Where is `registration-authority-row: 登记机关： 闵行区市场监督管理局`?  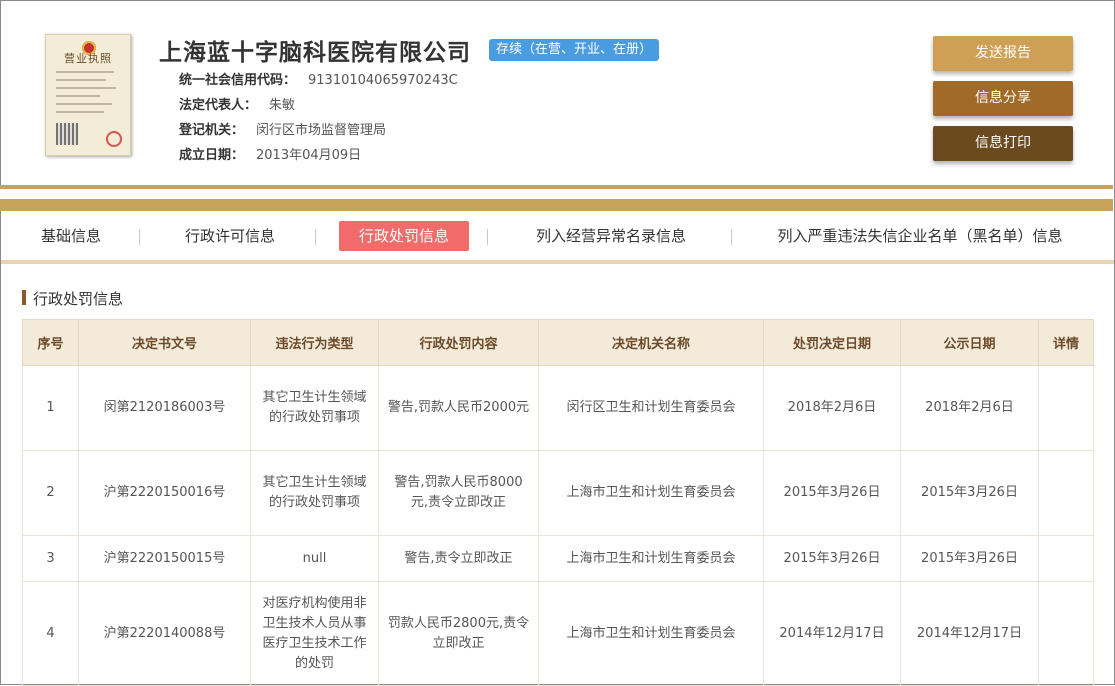
registration-authority-row: 登记机关： 闵行区市场监督管理局 is located at coordinates (282, 128).